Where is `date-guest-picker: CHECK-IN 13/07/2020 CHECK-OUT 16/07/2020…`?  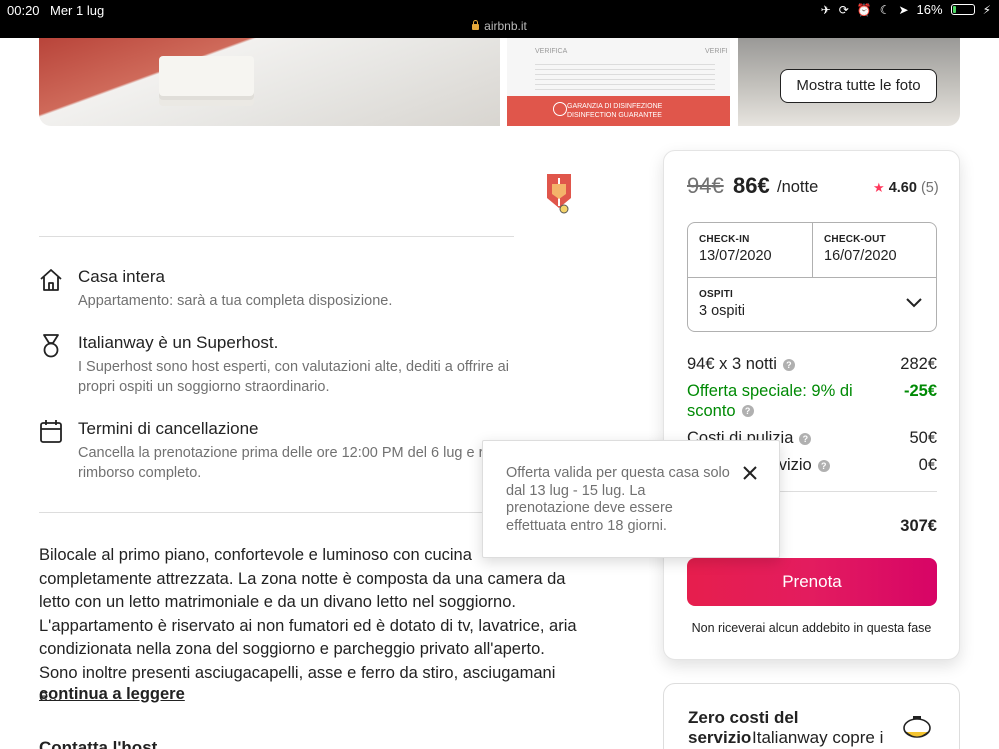
date-guest-picker: CHECK-IN 13/07/2020 CHECK-OUT 16/07/2020… is located at coordinates (812, 277).